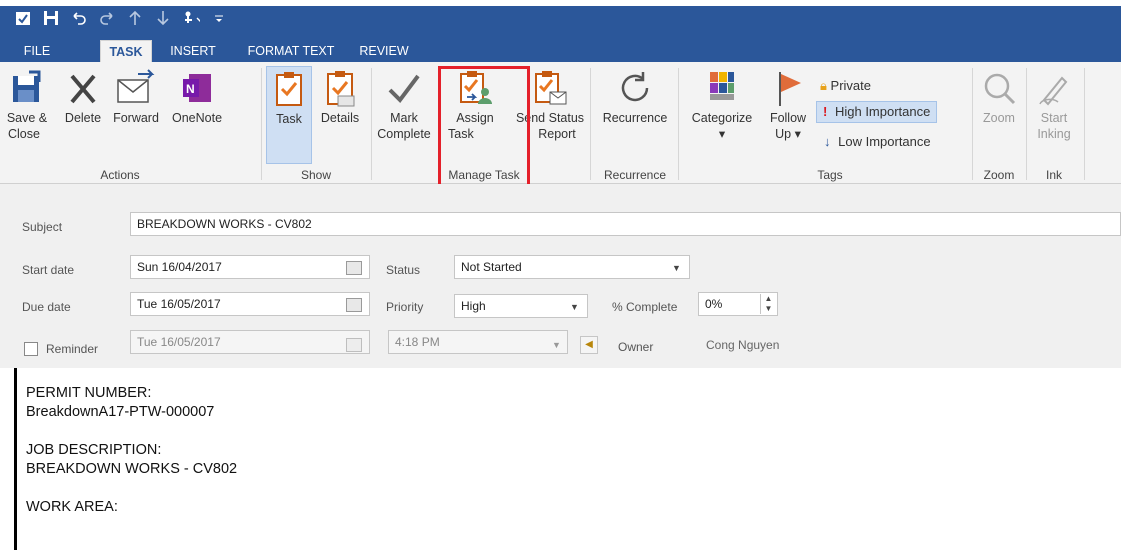 This screenshot has height=550, width=1121. Describe the element at coordinates (877, 112) in the screenshot. I see `high-importance-button: ! High Importance` at that location.